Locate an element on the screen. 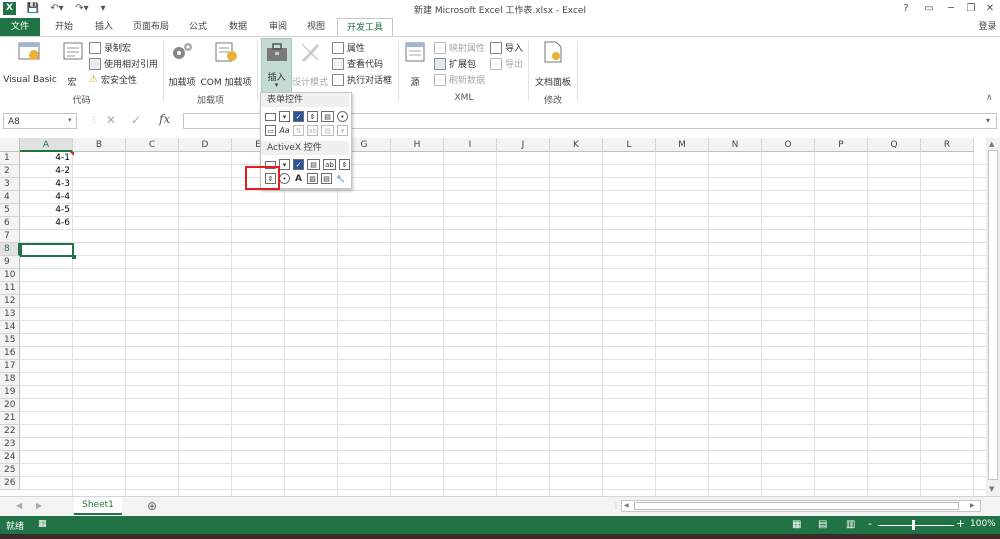 The height and width of the screenshot is (539, 1000). cell-a2: 4-2 is located at coordinates (46, 171).